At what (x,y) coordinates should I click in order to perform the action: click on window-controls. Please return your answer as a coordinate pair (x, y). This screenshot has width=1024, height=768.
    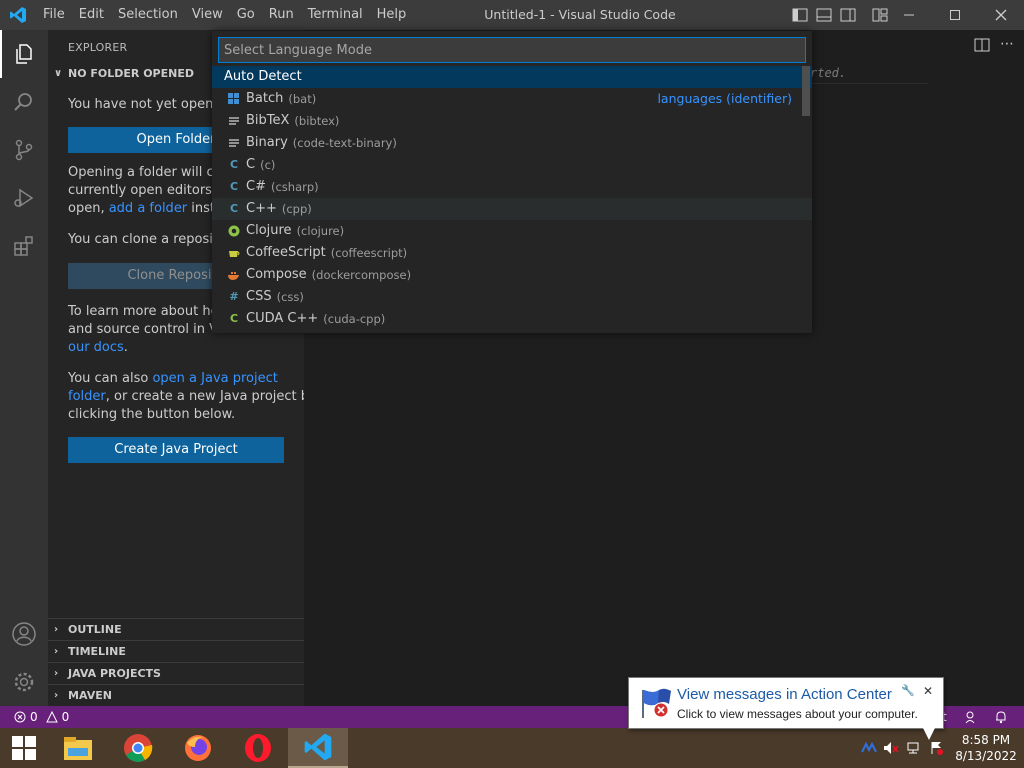
    Looking at the image, I should click on (955, 15).